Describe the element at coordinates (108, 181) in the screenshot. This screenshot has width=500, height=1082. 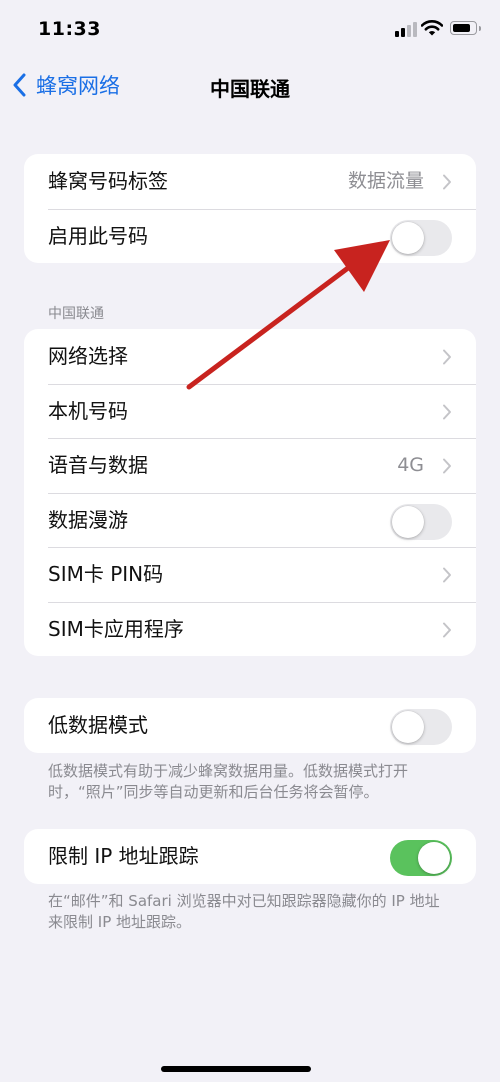
I see `row-label: 蜂窝号码标签` at that location.